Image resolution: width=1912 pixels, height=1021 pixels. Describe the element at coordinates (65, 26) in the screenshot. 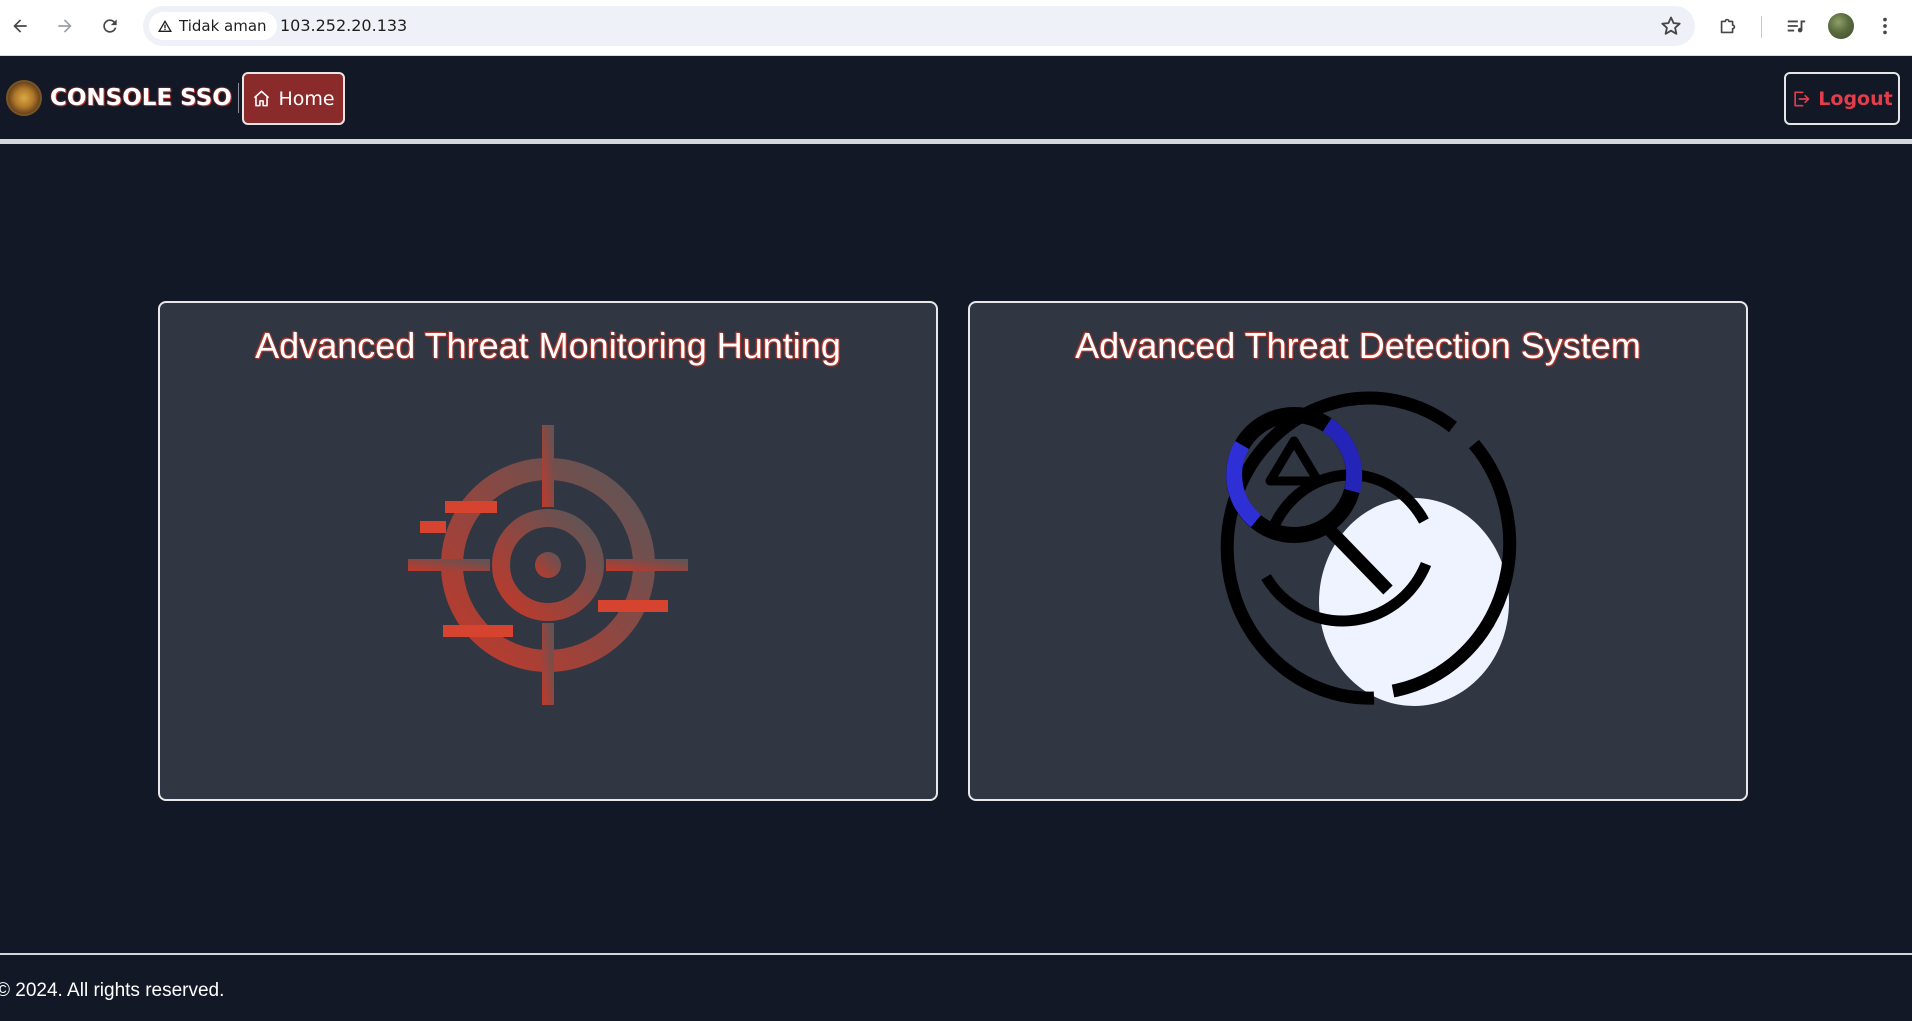

I see `forward-arrow-icon` at that location.